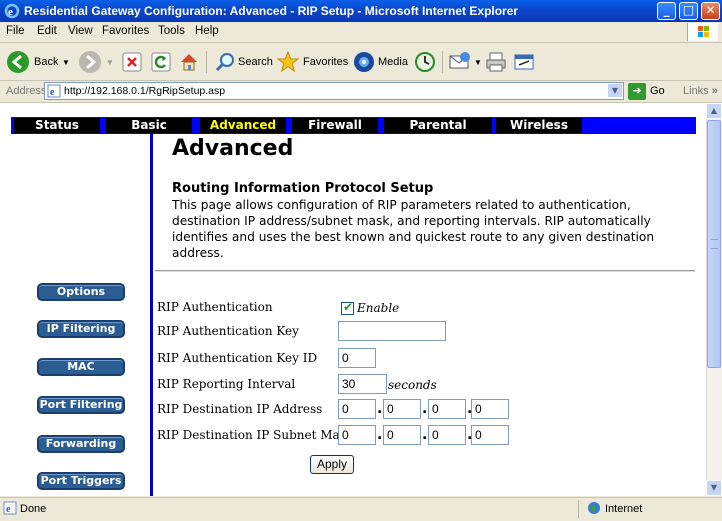 This screenshot has height=521, width=722. Describe the element at coordinates (161, 62) in the screenshot. I see `refresh-button` at that location.